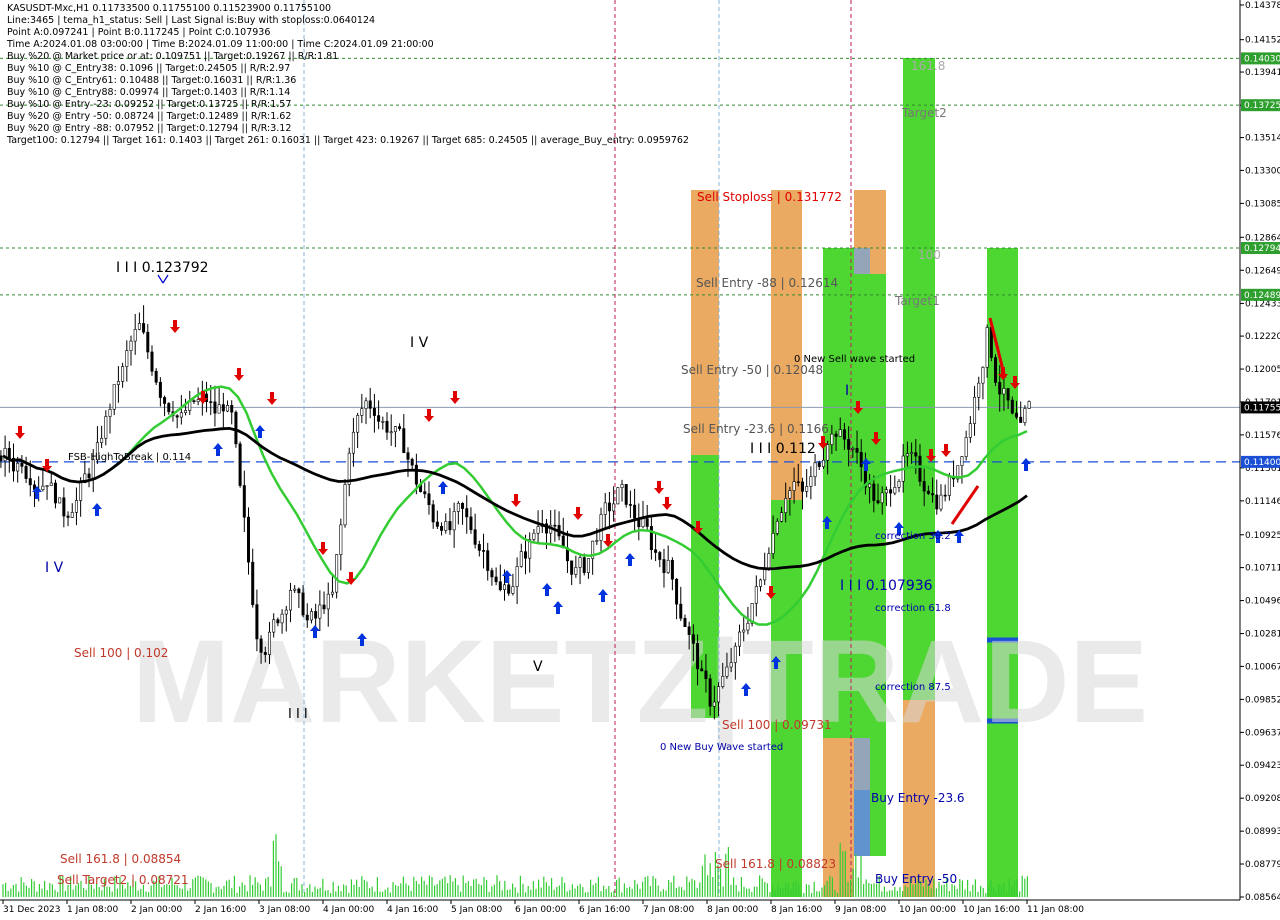 The width and height of the screenshot is (1280, 920). I want to click on chart-annotation: I I I 0.107936, so click(886, 586).